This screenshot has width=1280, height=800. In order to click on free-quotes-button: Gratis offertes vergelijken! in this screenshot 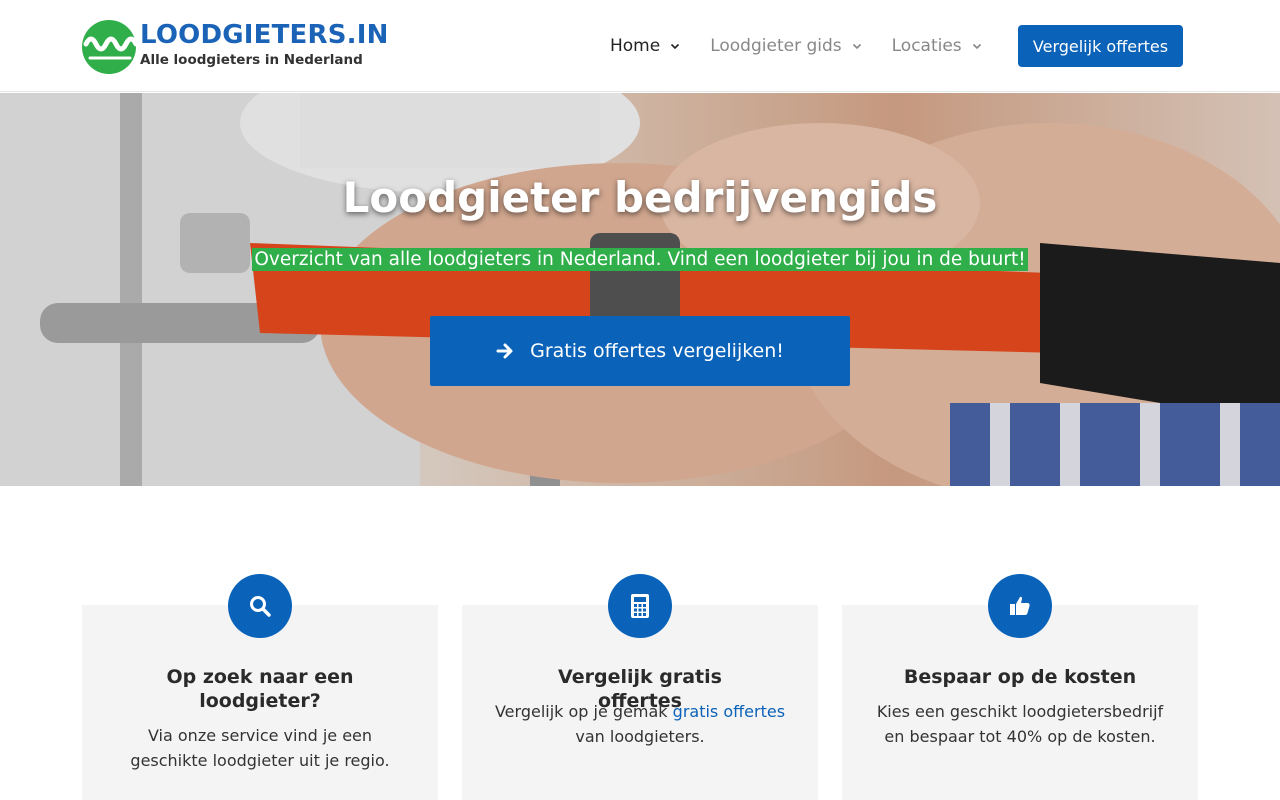, I will do `click(640, 351)`.